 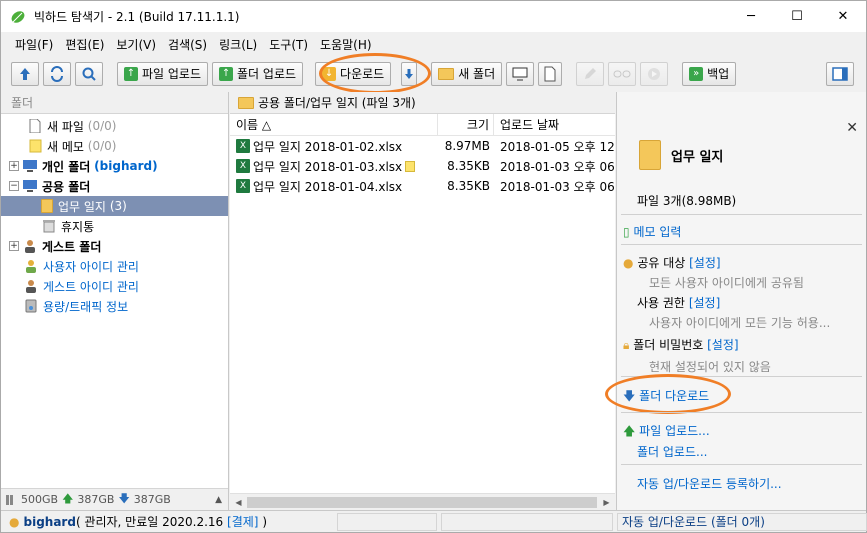 What do you see at coordinates (422, 103) in the screenshot?
I see `breadcrumb: 공용 폴더/업무 일지 (파일 3개)` at bounding box center [422, 103].